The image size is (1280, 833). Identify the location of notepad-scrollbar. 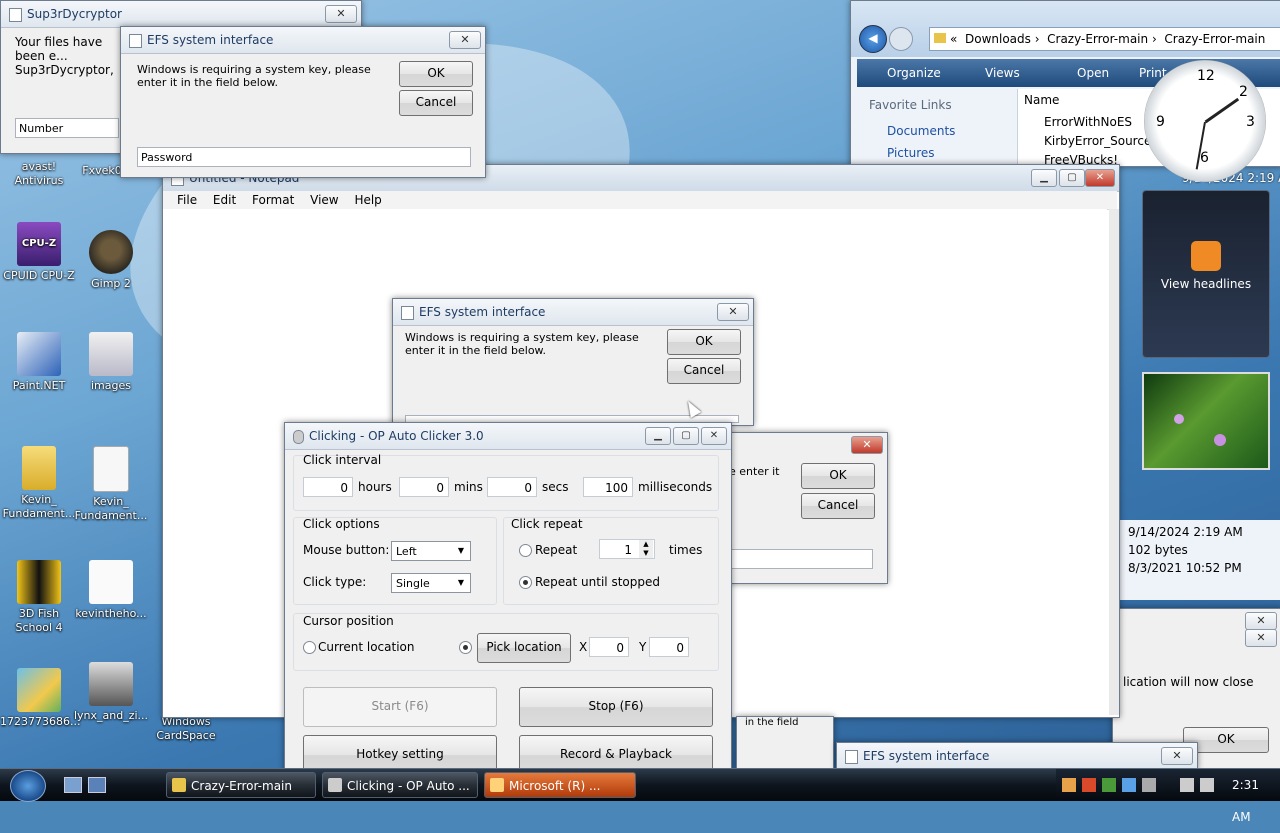
(1114, 462).